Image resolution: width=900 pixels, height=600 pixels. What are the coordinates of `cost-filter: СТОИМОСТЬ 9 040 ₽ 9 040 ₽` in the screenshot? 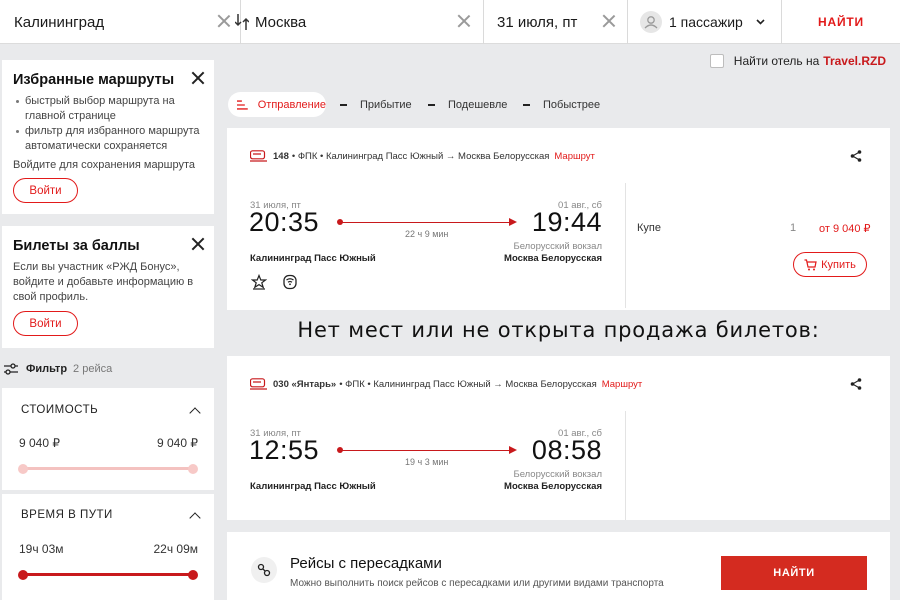 It's located at (108, 439).